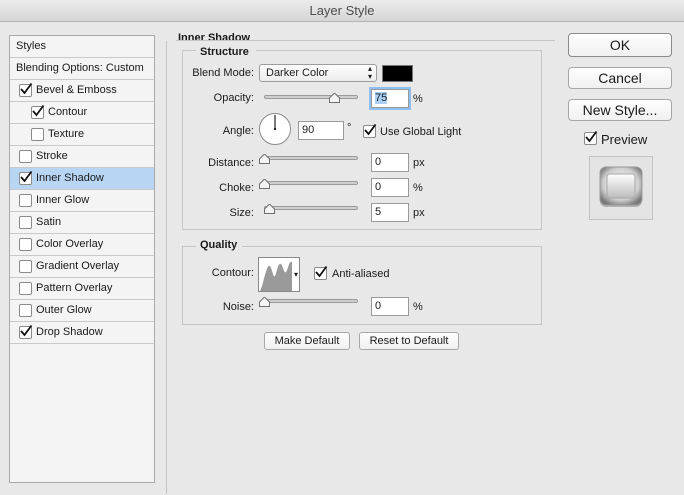 The height and width of the screenshot is (495, 684). What do you see at coordinates (70, 178) in the screenshot?
I see `style-item-label: Inner Shadow` at bounding box center [70, 178].